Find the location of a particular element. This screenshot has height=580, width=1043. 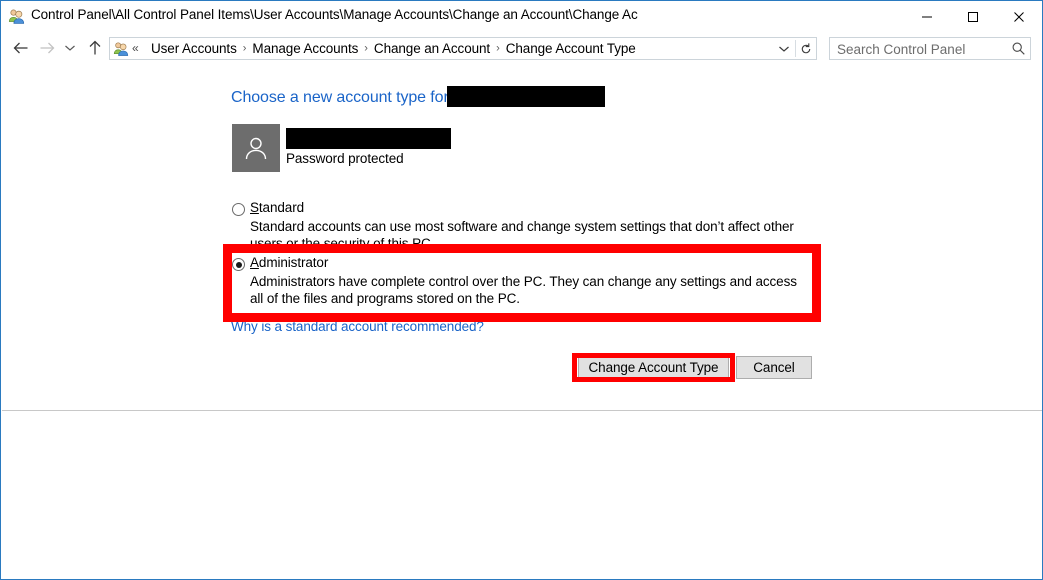

content-divider is located at coordinates (522, 410).